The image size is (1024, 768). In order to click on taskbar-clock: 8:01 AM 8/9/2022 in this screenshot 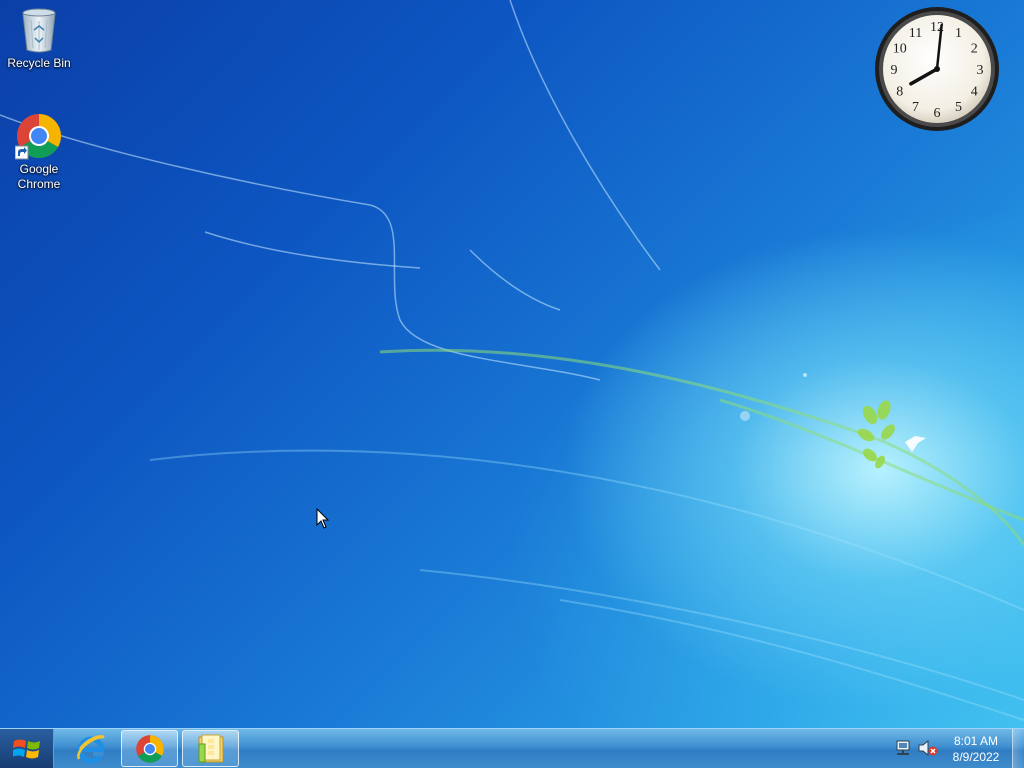, I will do `click(976, 749)`.